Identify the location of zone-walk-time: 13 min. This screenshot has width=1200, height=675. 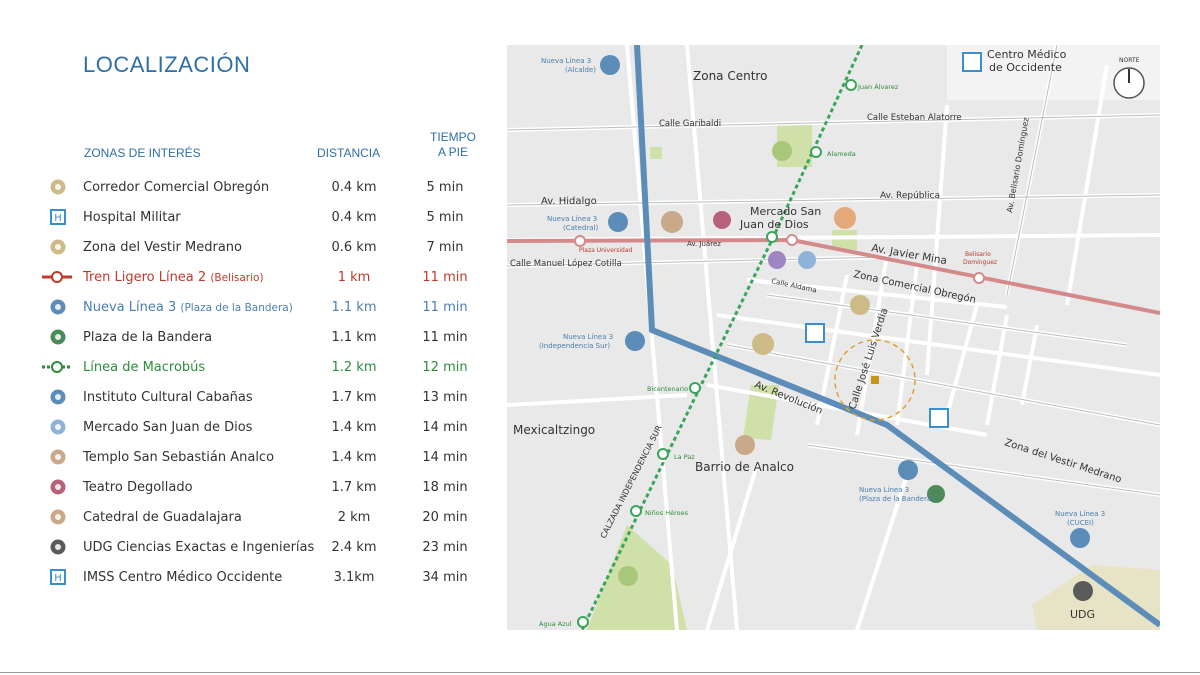
(445, 397).